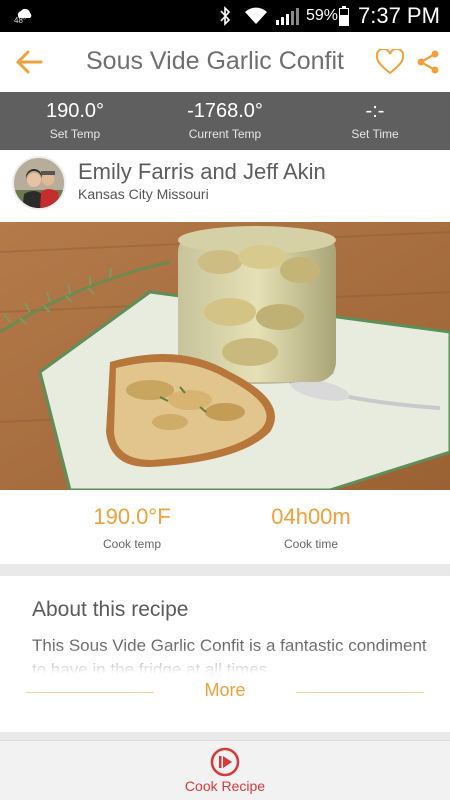 Image resolution: width=450 pixels, height=800 pixels. What do you see at coordinates (90, 692) in the screenshot?
I see `divider-left` at bounding box center [90, 692].